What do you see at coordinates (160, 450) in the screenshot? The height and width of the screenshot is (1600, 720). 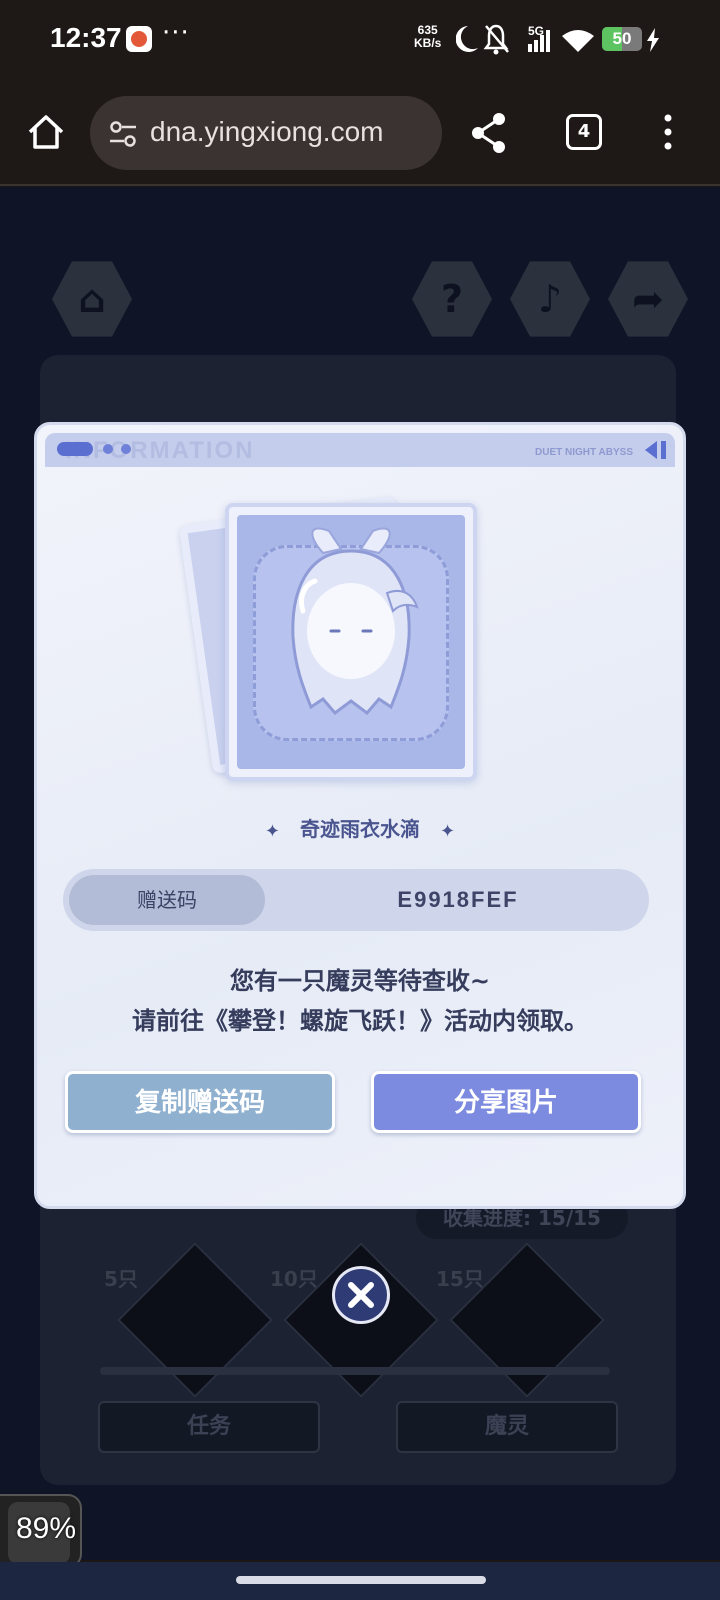 I see `header-ghost-text: INFORMATION` at bounding box center [160, 450].